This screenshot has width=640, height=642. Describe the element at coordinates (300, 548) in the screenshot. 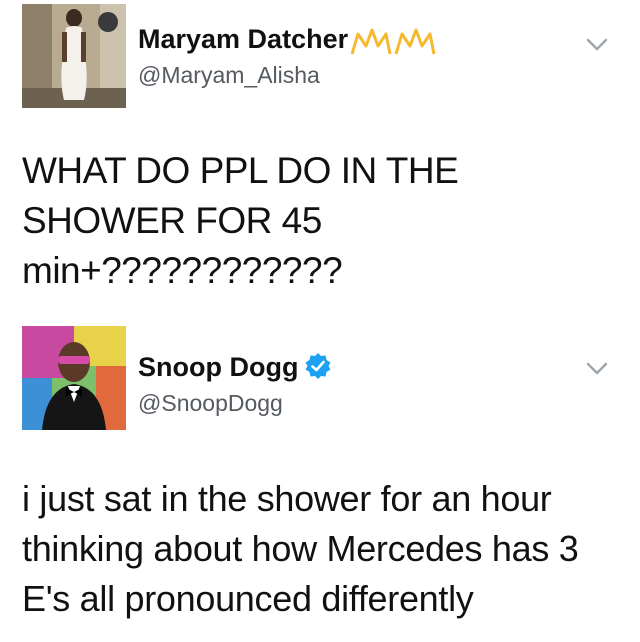

I see `tweet-text-line: thinking about how Mercedes has 3` at that location.